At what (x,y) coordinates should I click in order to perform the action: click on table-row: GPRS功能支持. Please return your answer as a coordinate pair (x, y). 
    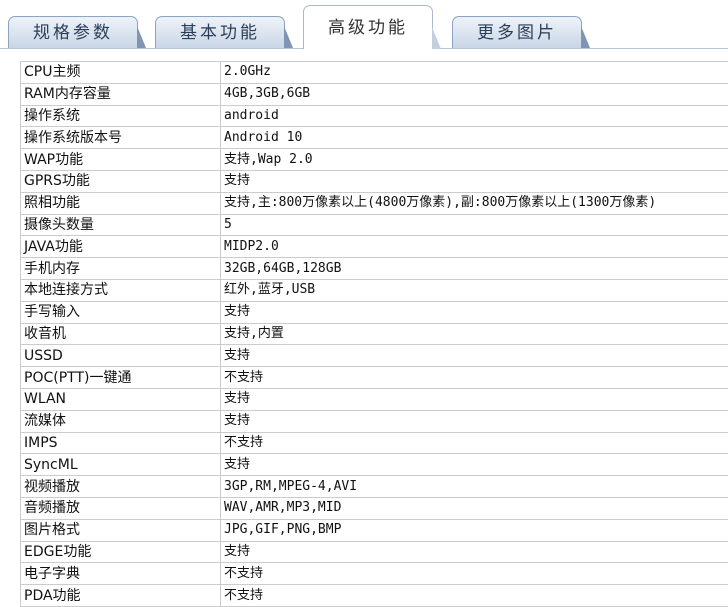
    Looking at the image, I should click on (374, 181).